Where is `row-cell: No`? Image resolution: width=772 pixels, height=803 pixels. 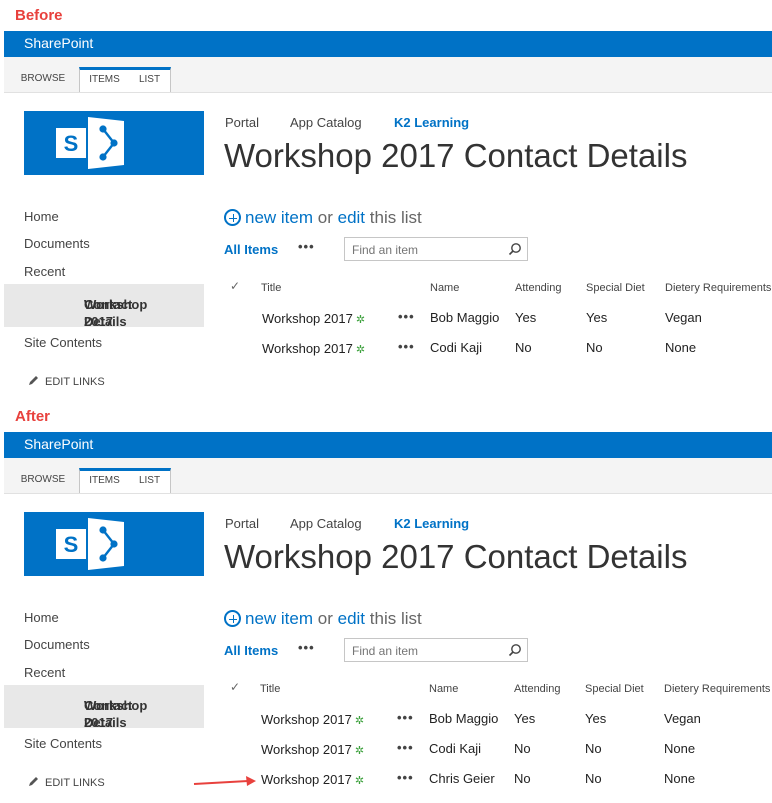 row-cell: No is located at coordinates (593, 778).